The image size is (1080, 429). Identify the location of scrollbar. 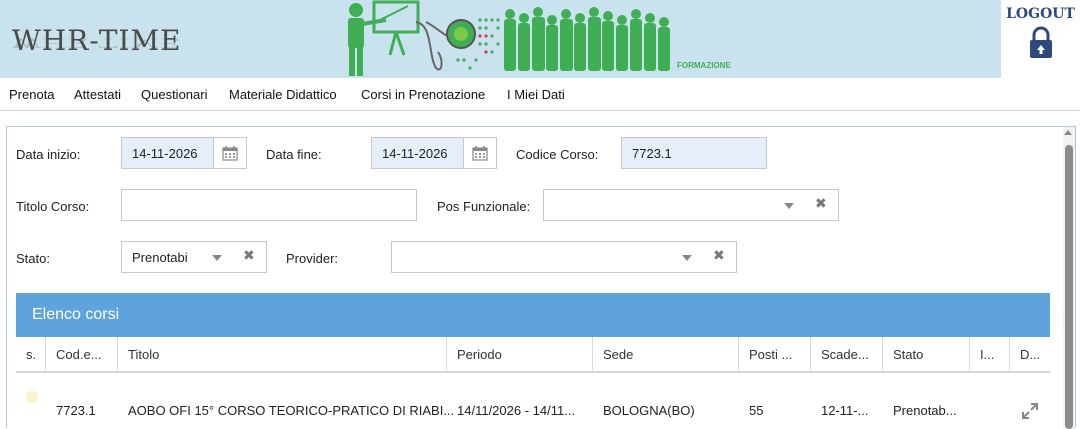
(1069, 278).